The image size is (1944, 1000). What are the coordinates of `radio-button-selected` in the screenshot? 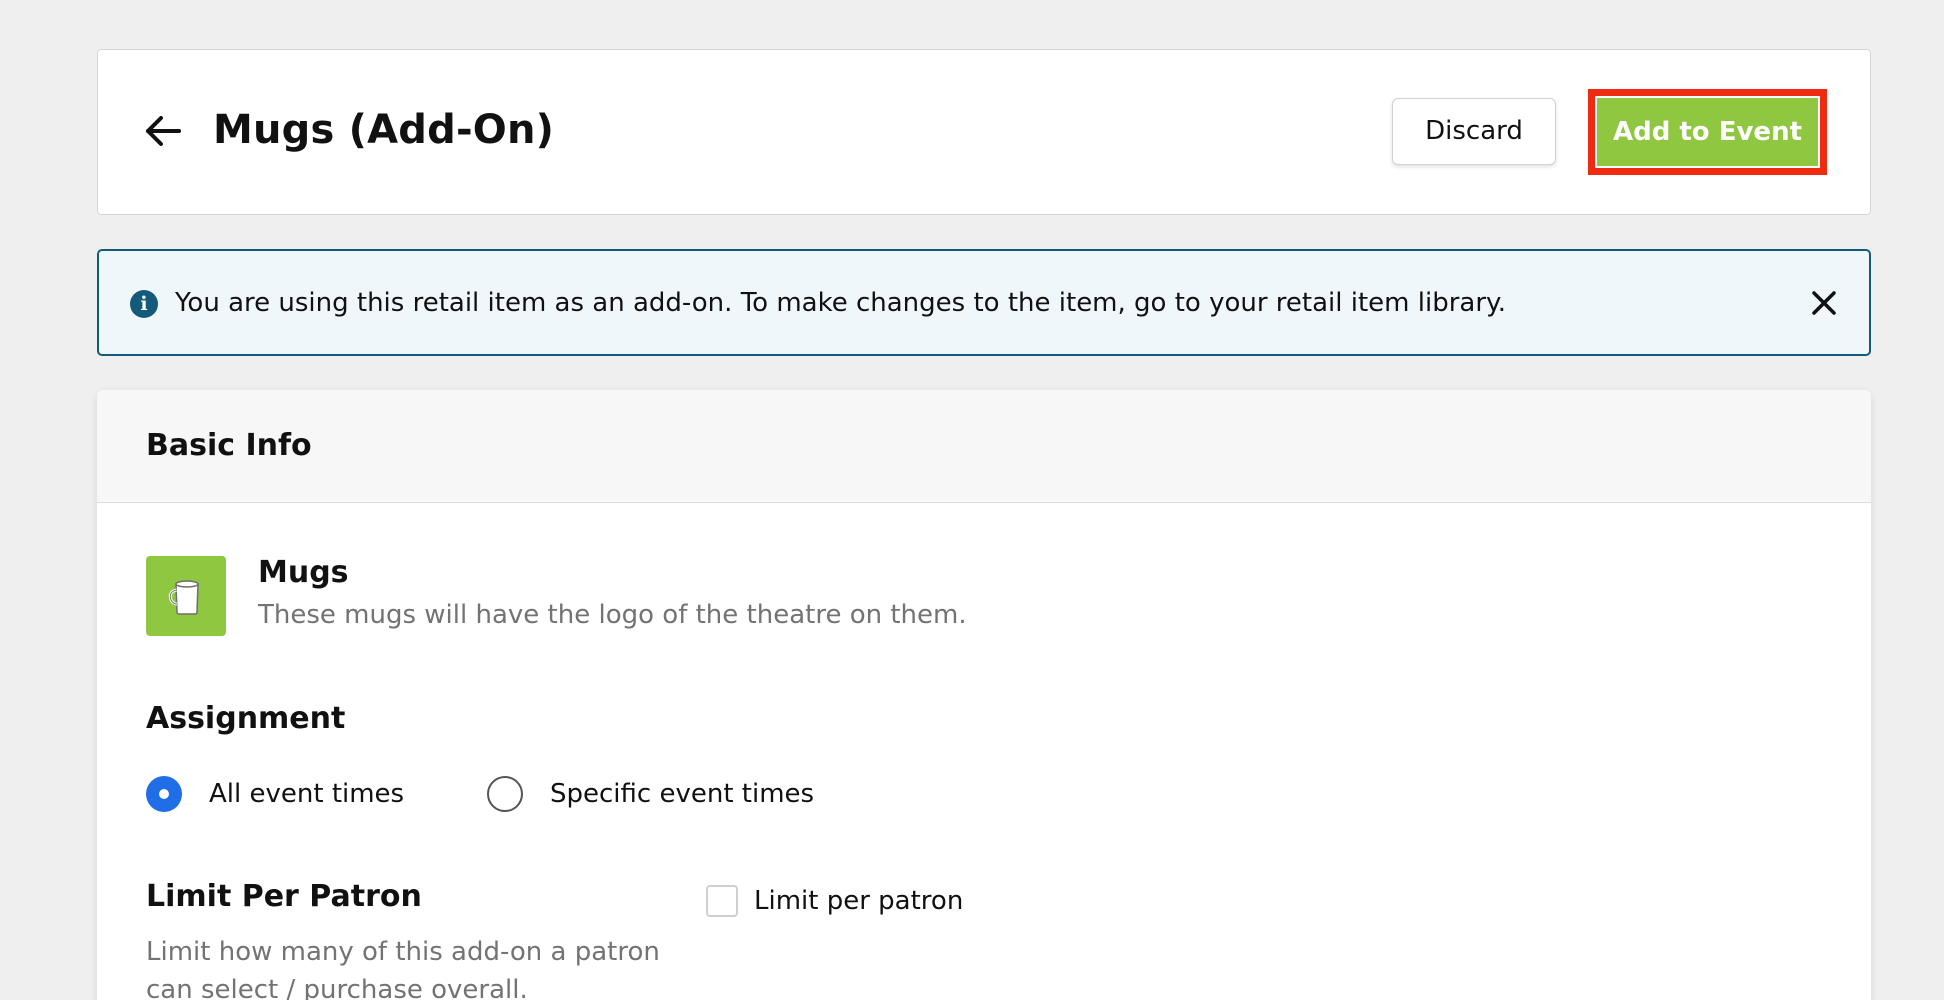 It's located at (164, 794).